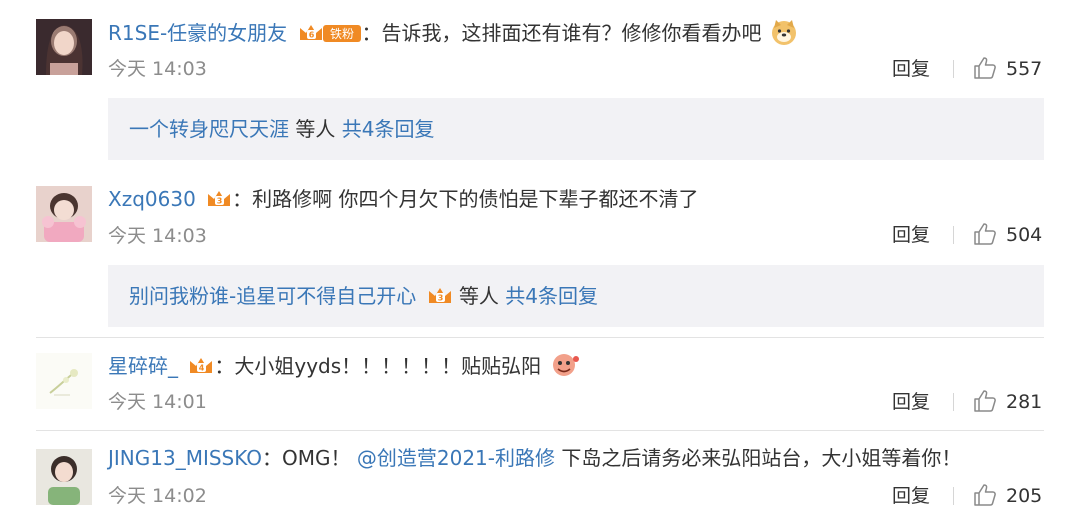  What do you see at coordinates (970, 496) in the screenshot?
I see `comment-actions: 回复 205` at bounding box center [970, 496].